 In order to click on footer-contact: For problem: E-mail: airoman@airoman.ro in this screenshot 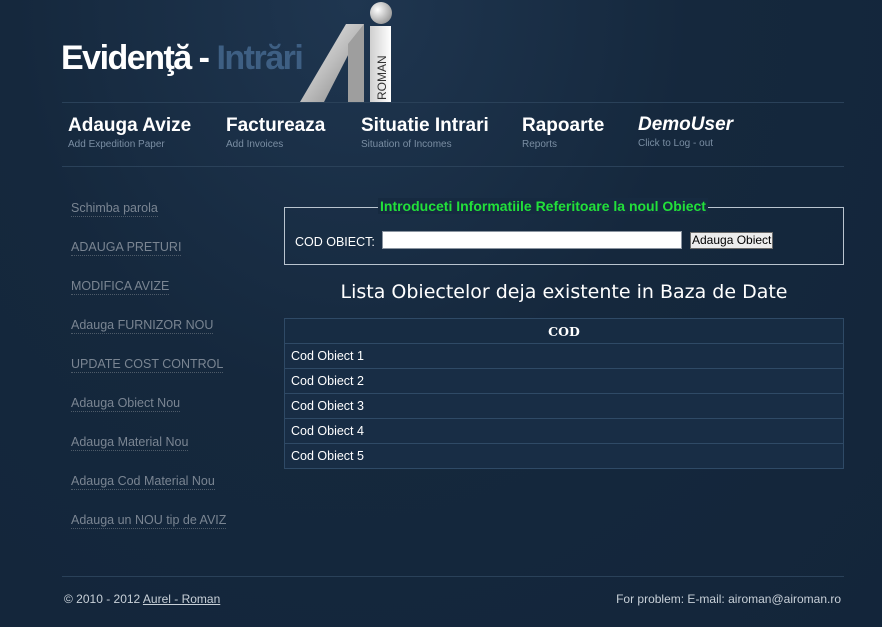, I will do `click(728, 599)`.